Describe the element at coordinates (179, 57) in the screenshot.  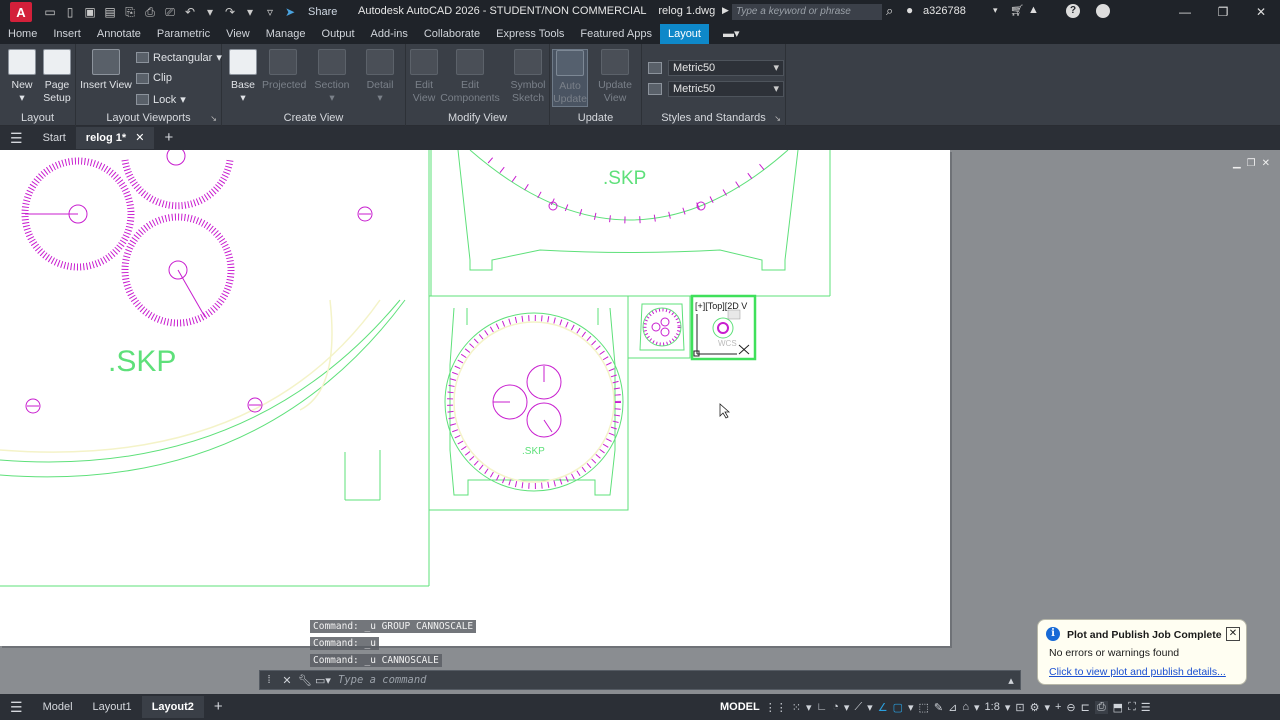
I see `rectangular-viewport-button: Rectangular ▾` at that location.